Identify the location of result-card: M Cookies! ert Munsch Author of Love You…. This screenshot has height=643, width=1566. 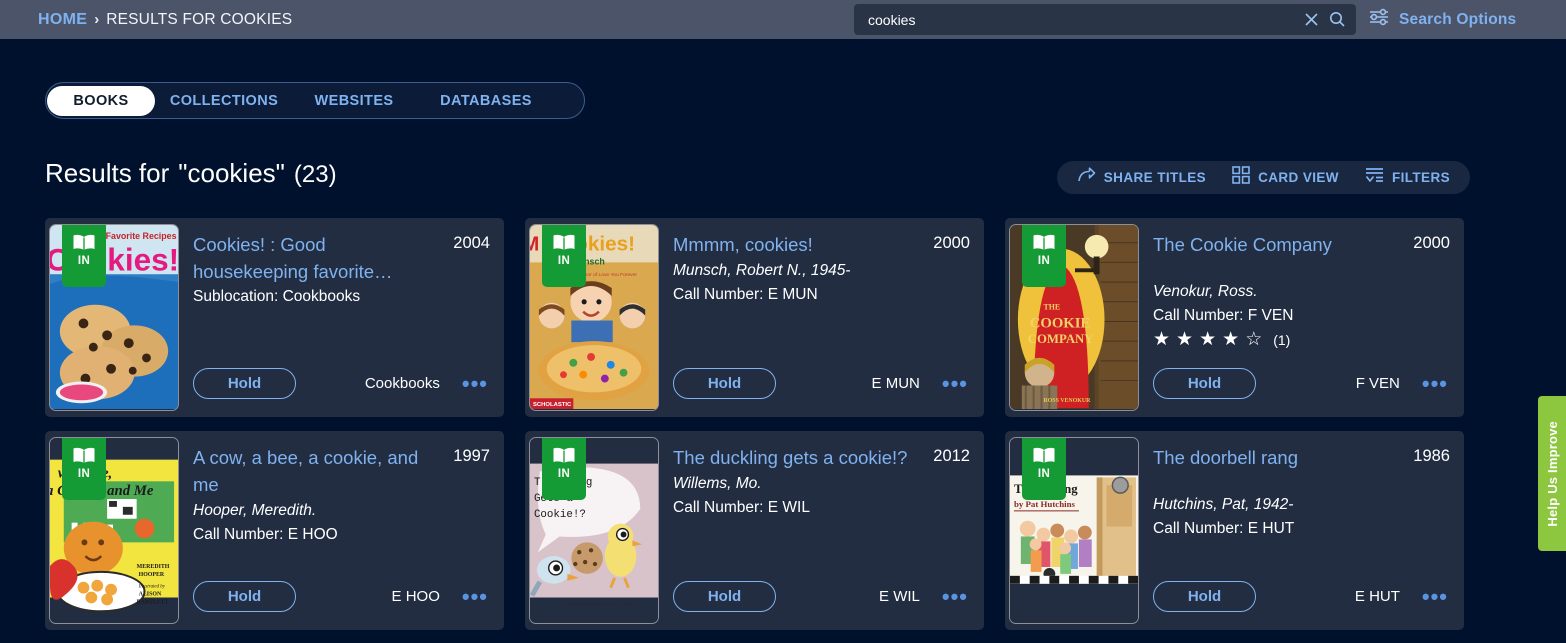
(754, 317).